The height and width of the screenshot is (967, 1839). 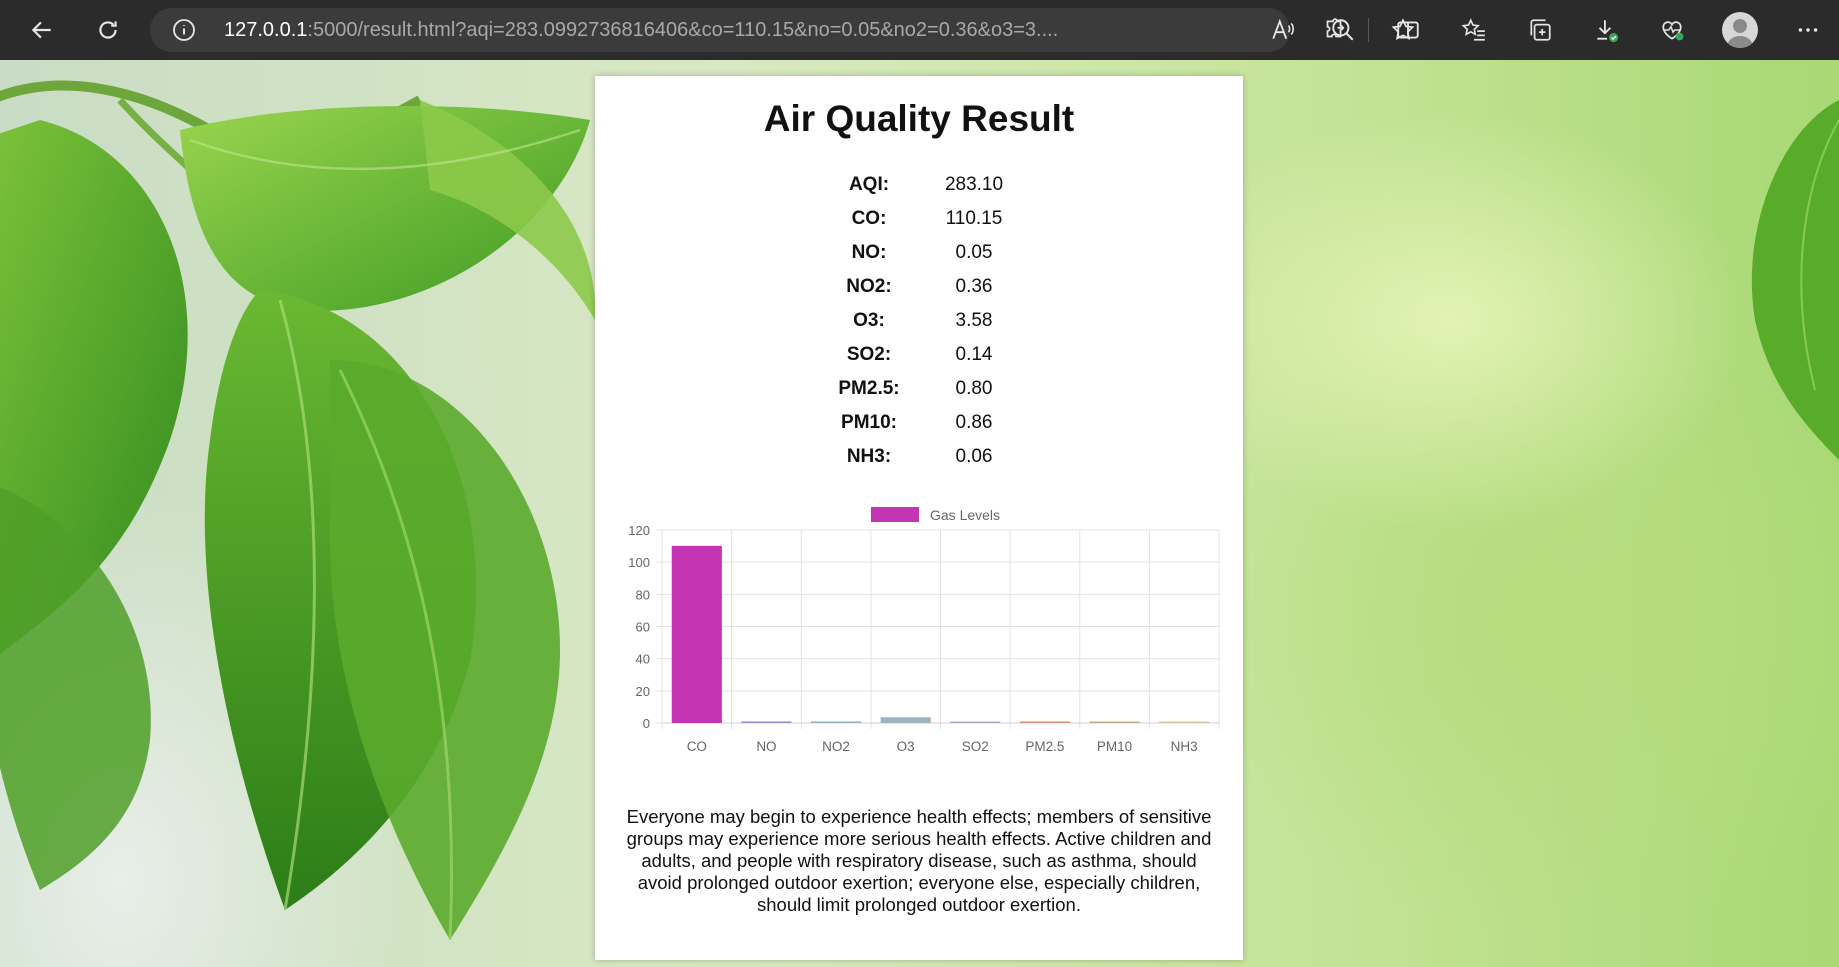 I want to click on metric-value: 0.86, so click(x=974, y=422).